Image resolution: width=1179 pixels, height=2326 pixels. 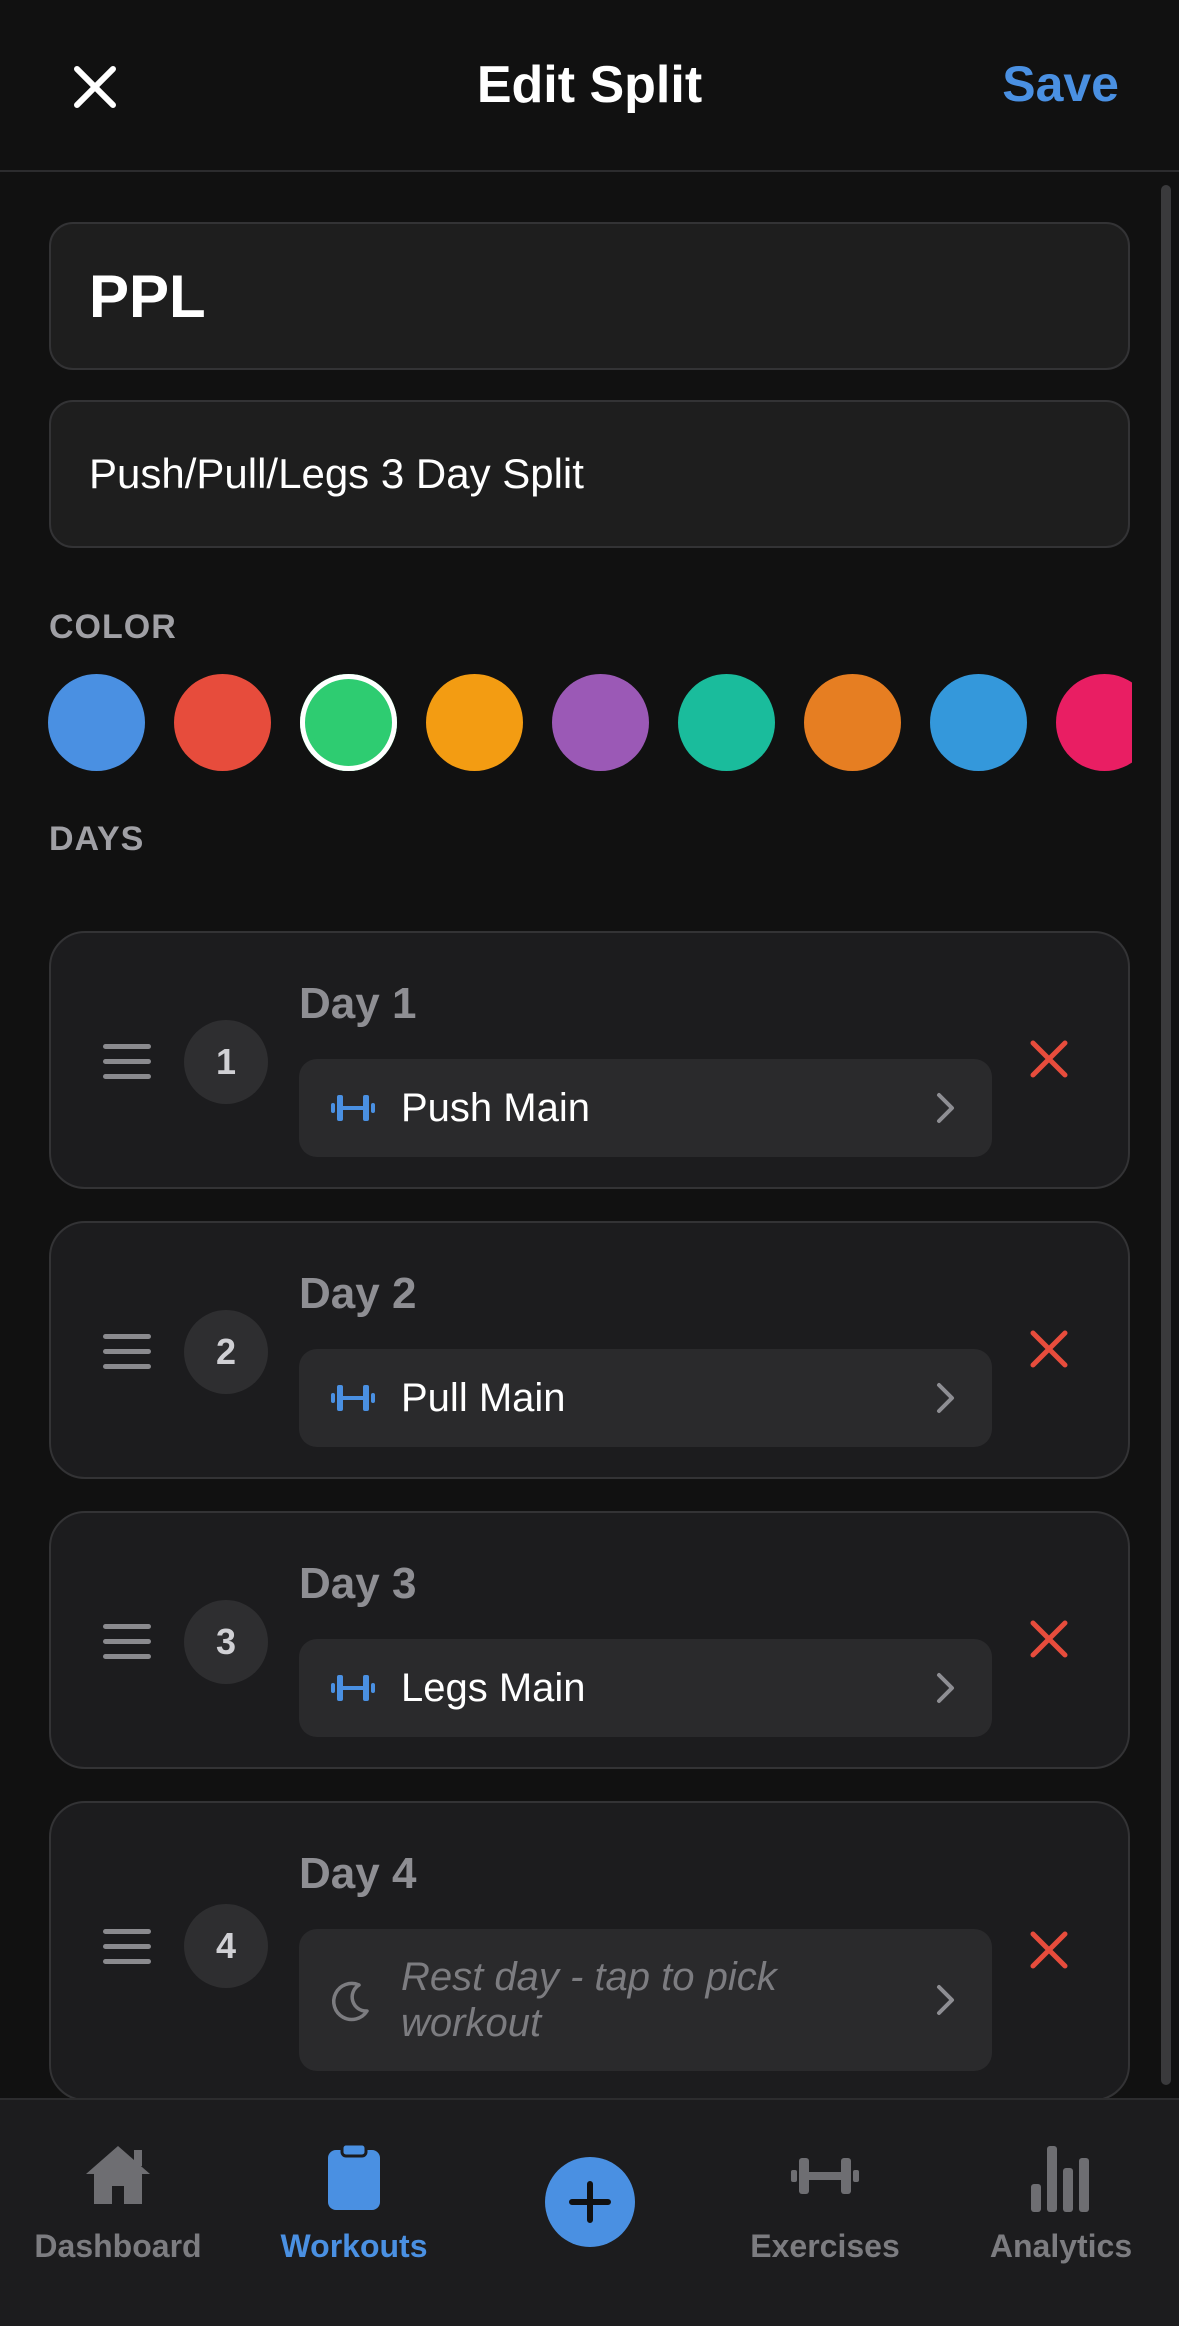 I want to click on workout-name: Legs Main, so click(x=493, y=1688).